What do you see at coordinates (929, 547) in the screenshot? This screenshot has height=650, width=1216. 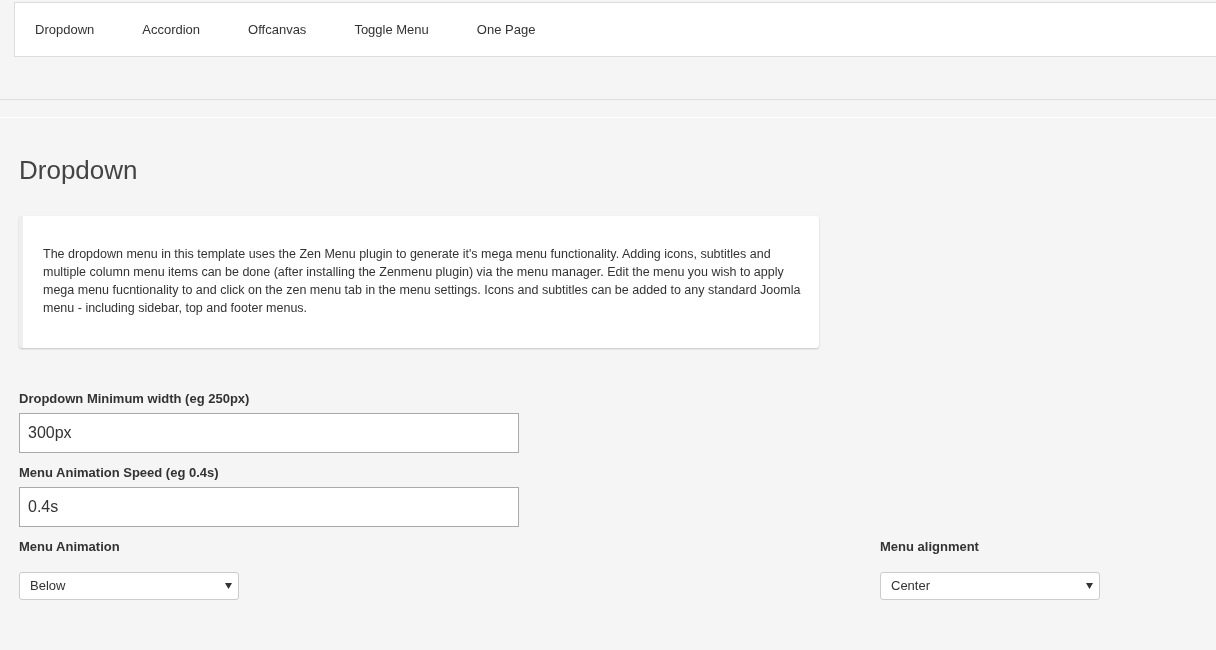 I see `field-label: Menu alignment` at bounding box center [929, 547].